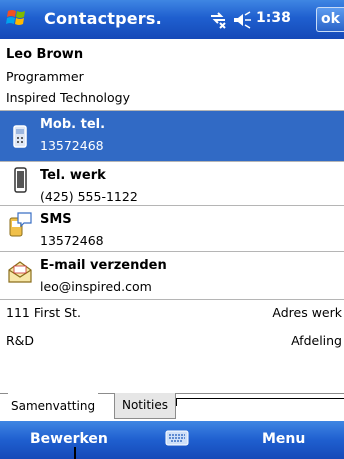 This screenshot has height=459, width=344. I want to click on field-label: SMS, so click(56, 219).